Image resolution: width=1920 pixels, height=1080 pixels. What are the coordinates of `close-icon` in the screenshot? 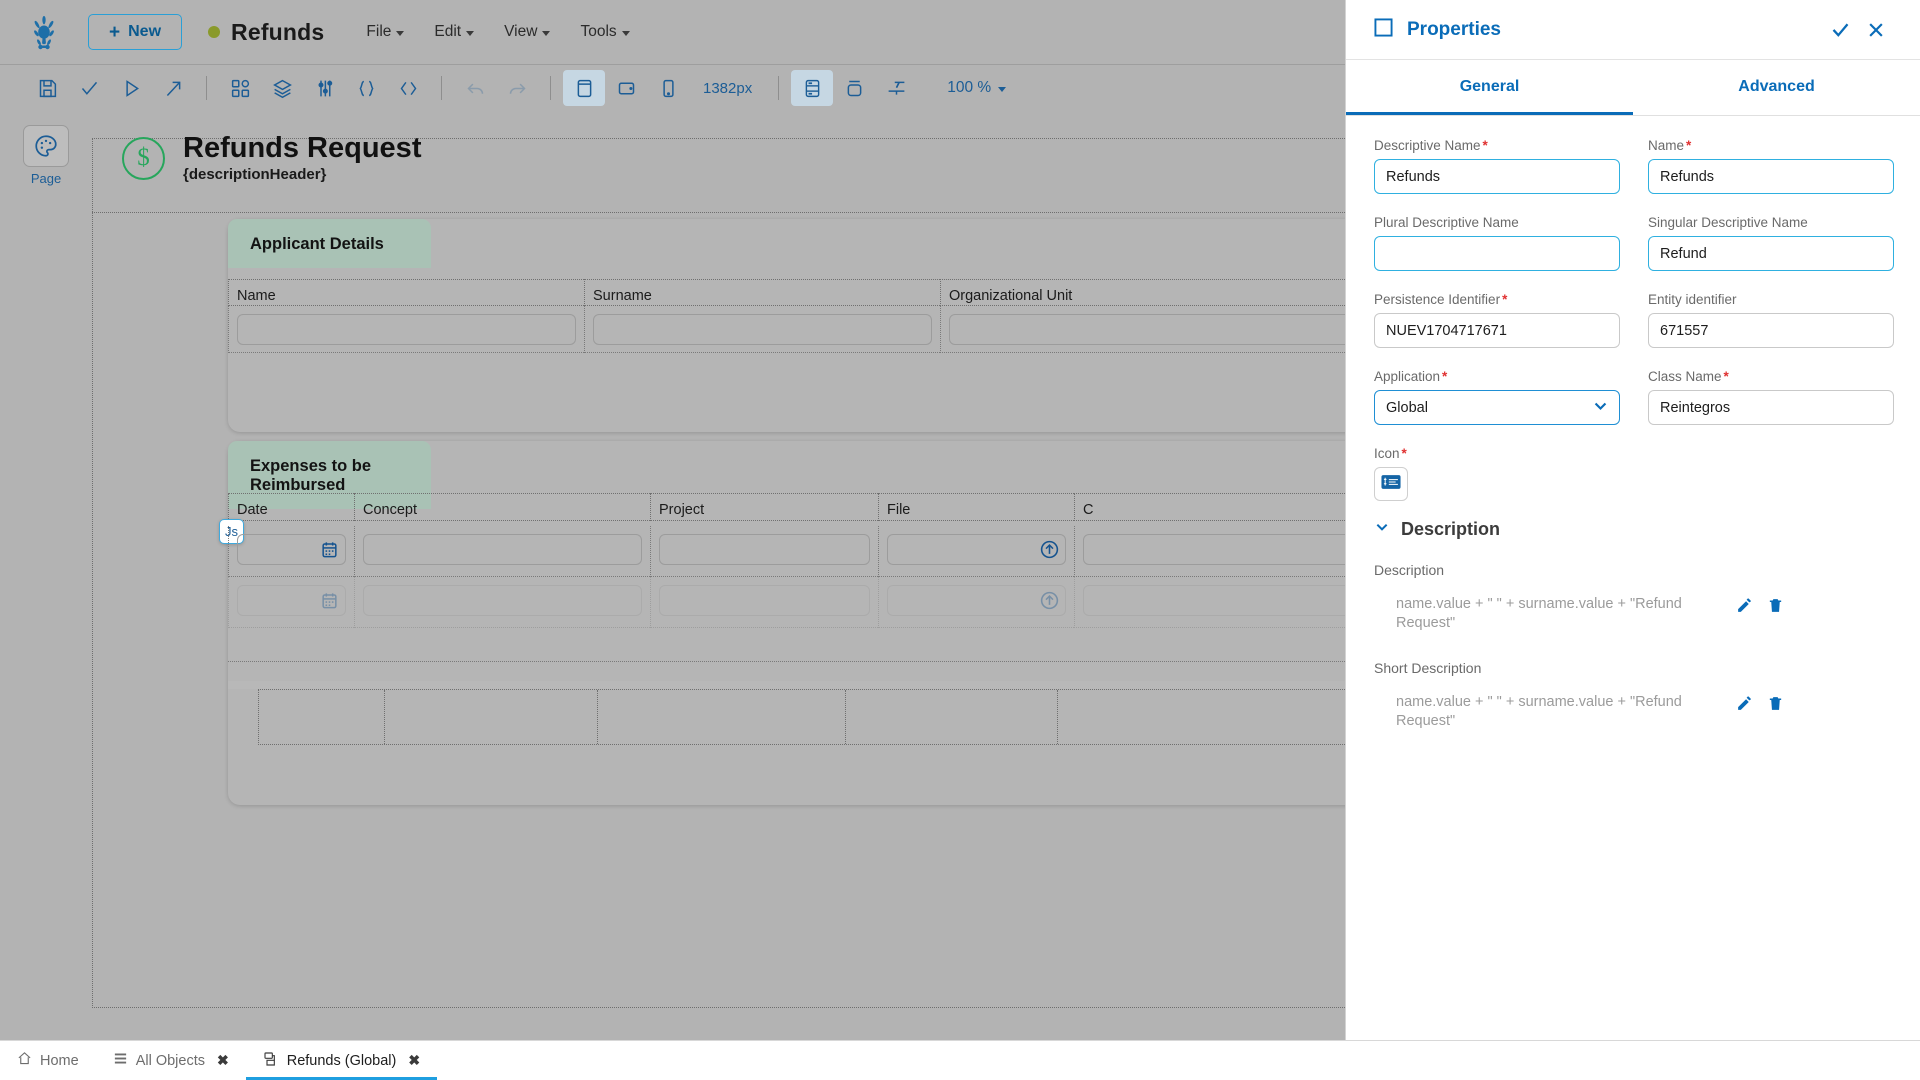 It's located at (1876, 30).